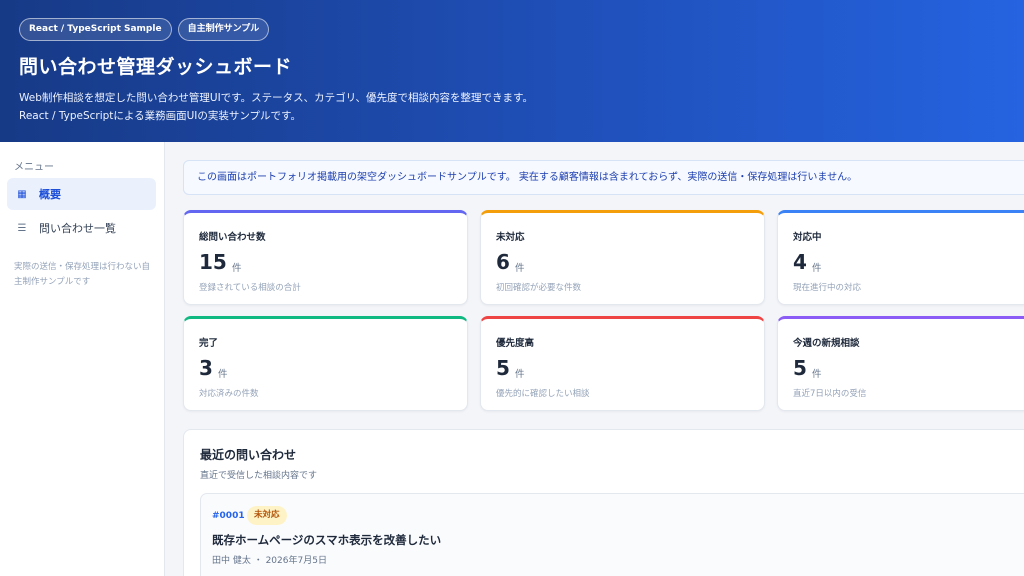 Image resolution: width=1024 pixels, height=576 pixels. Describe the element at coordinates (22, 228) in the screenshot. I see `list-icon: ☰` at that location.